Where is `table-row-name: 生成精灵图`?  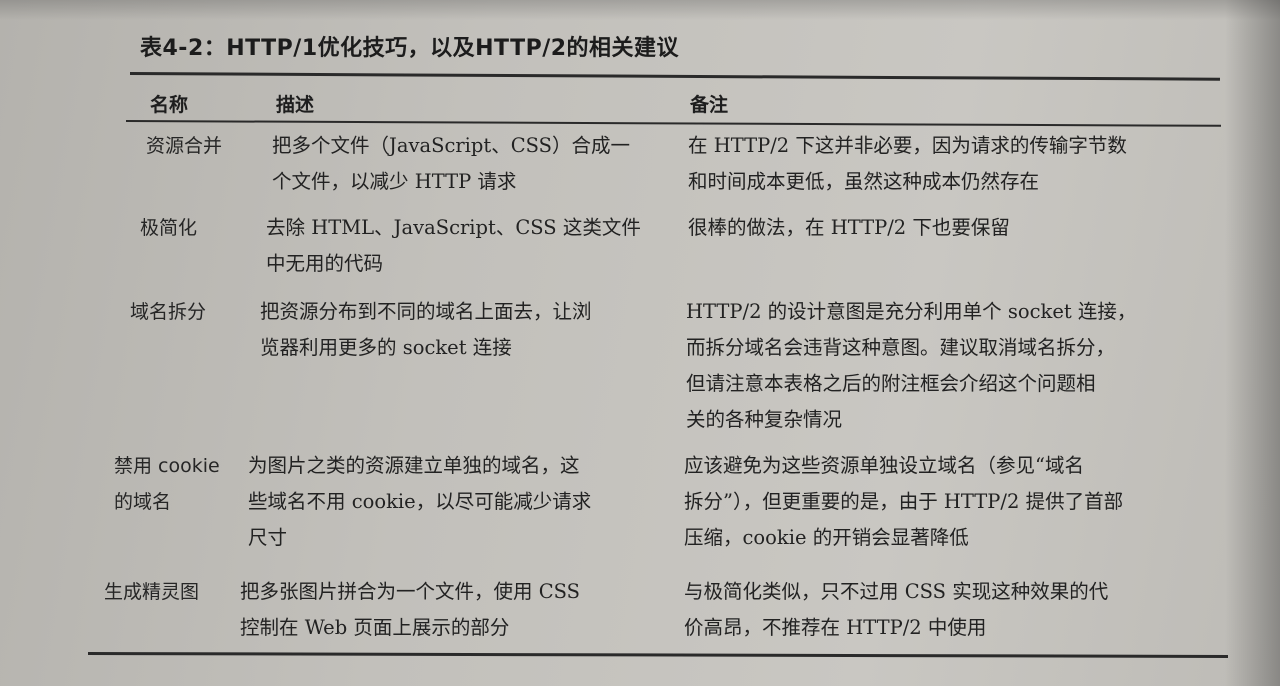
table-row-name: 生成精灵图 is located at coordinates (152, 592).